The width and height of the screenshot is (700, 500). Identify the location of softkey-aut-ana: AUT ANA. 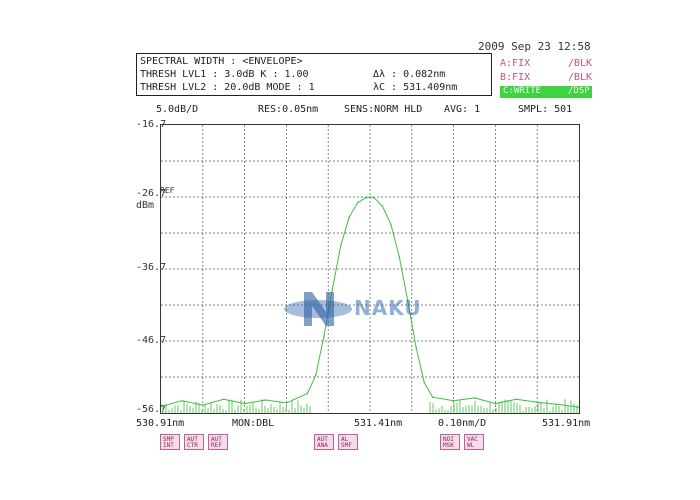
(324, 442).